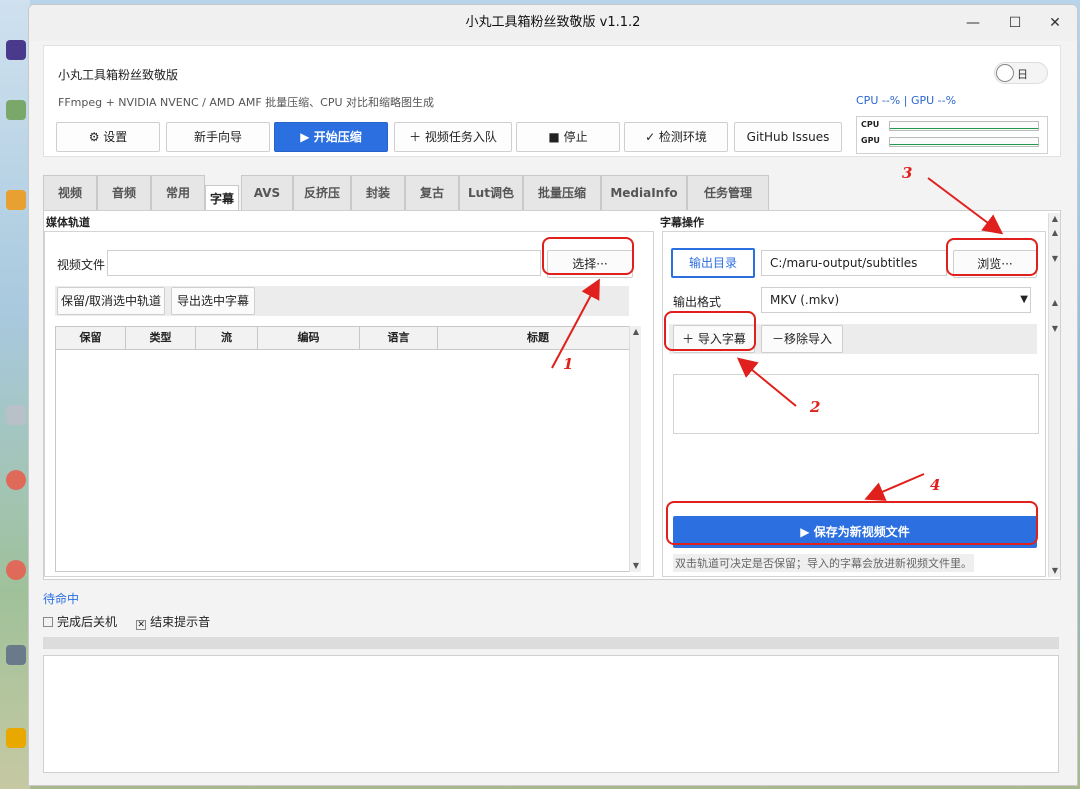 Image resolution: width=1080 pixels, height=789 pixels. What do you see at coordinates (48, 622) in the screenshot?
I see `checkbox-box` at bounding box center [48, 622].